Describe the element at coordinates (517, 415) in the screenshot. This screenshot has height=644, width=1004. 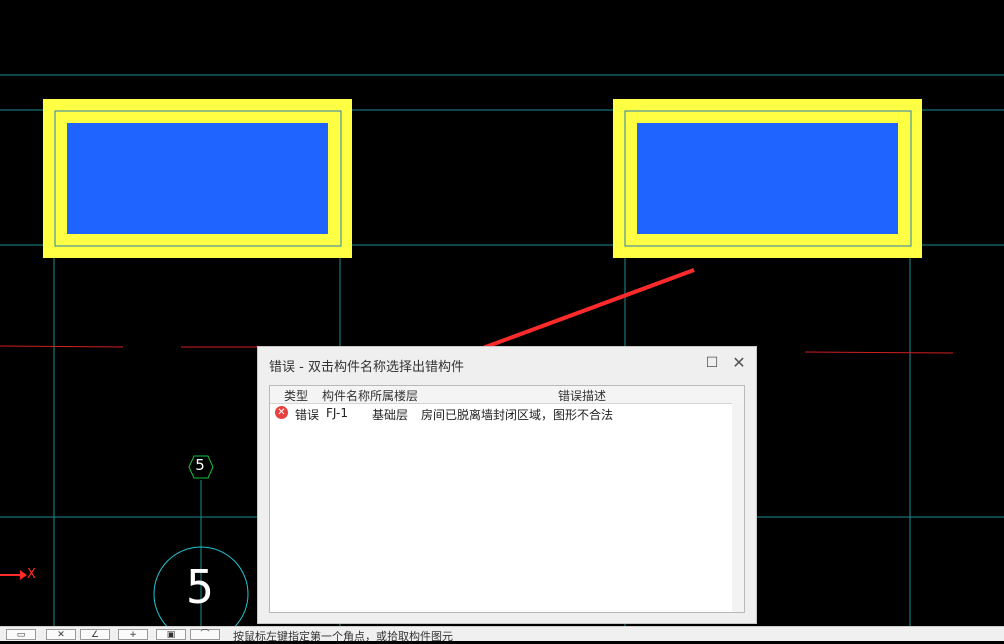
I see `row-description: 房间已脱离墙封闭区域，图形不合法` at that location.